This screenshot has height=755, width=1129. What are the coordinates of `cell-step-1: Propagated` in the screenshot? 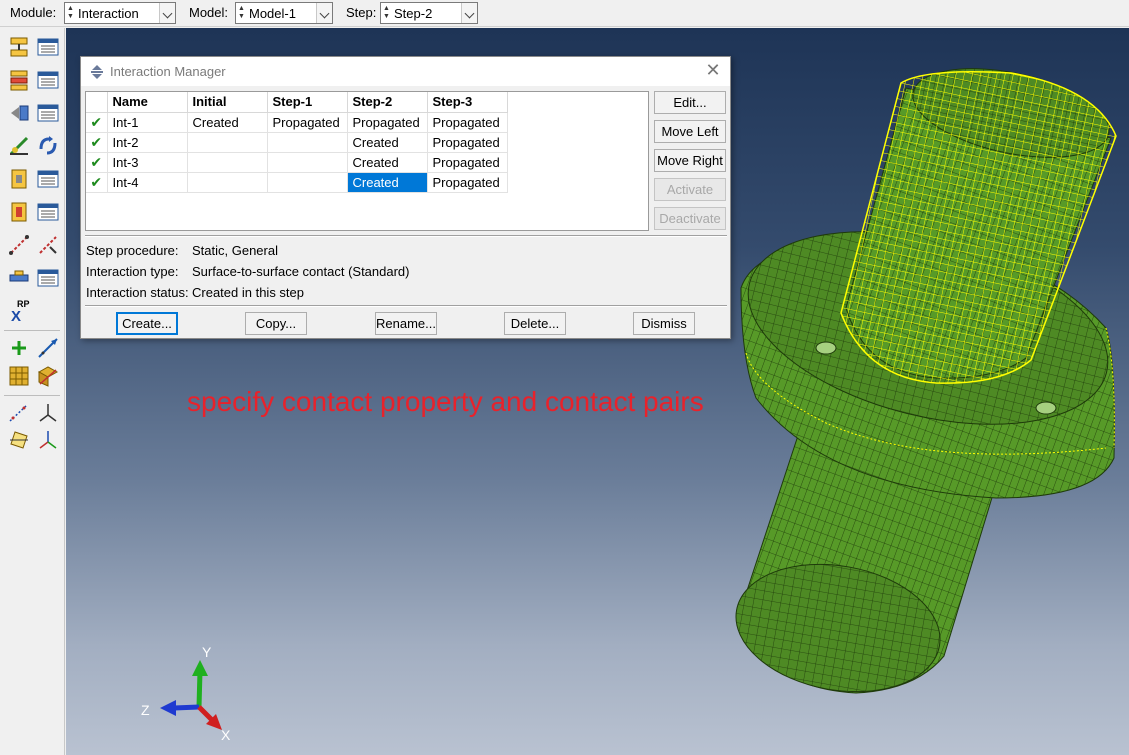 It's located at (307, 122).